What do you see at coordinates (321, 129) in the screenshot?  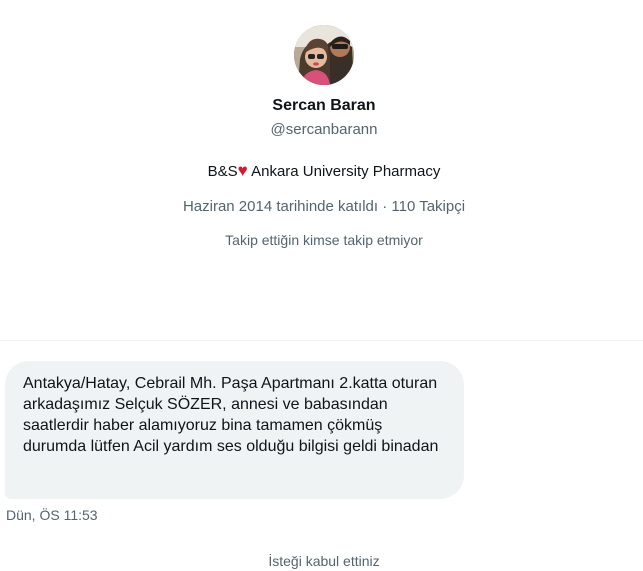 I see `profile-handle: @sercanbarann` at bounding box center [321, 129].